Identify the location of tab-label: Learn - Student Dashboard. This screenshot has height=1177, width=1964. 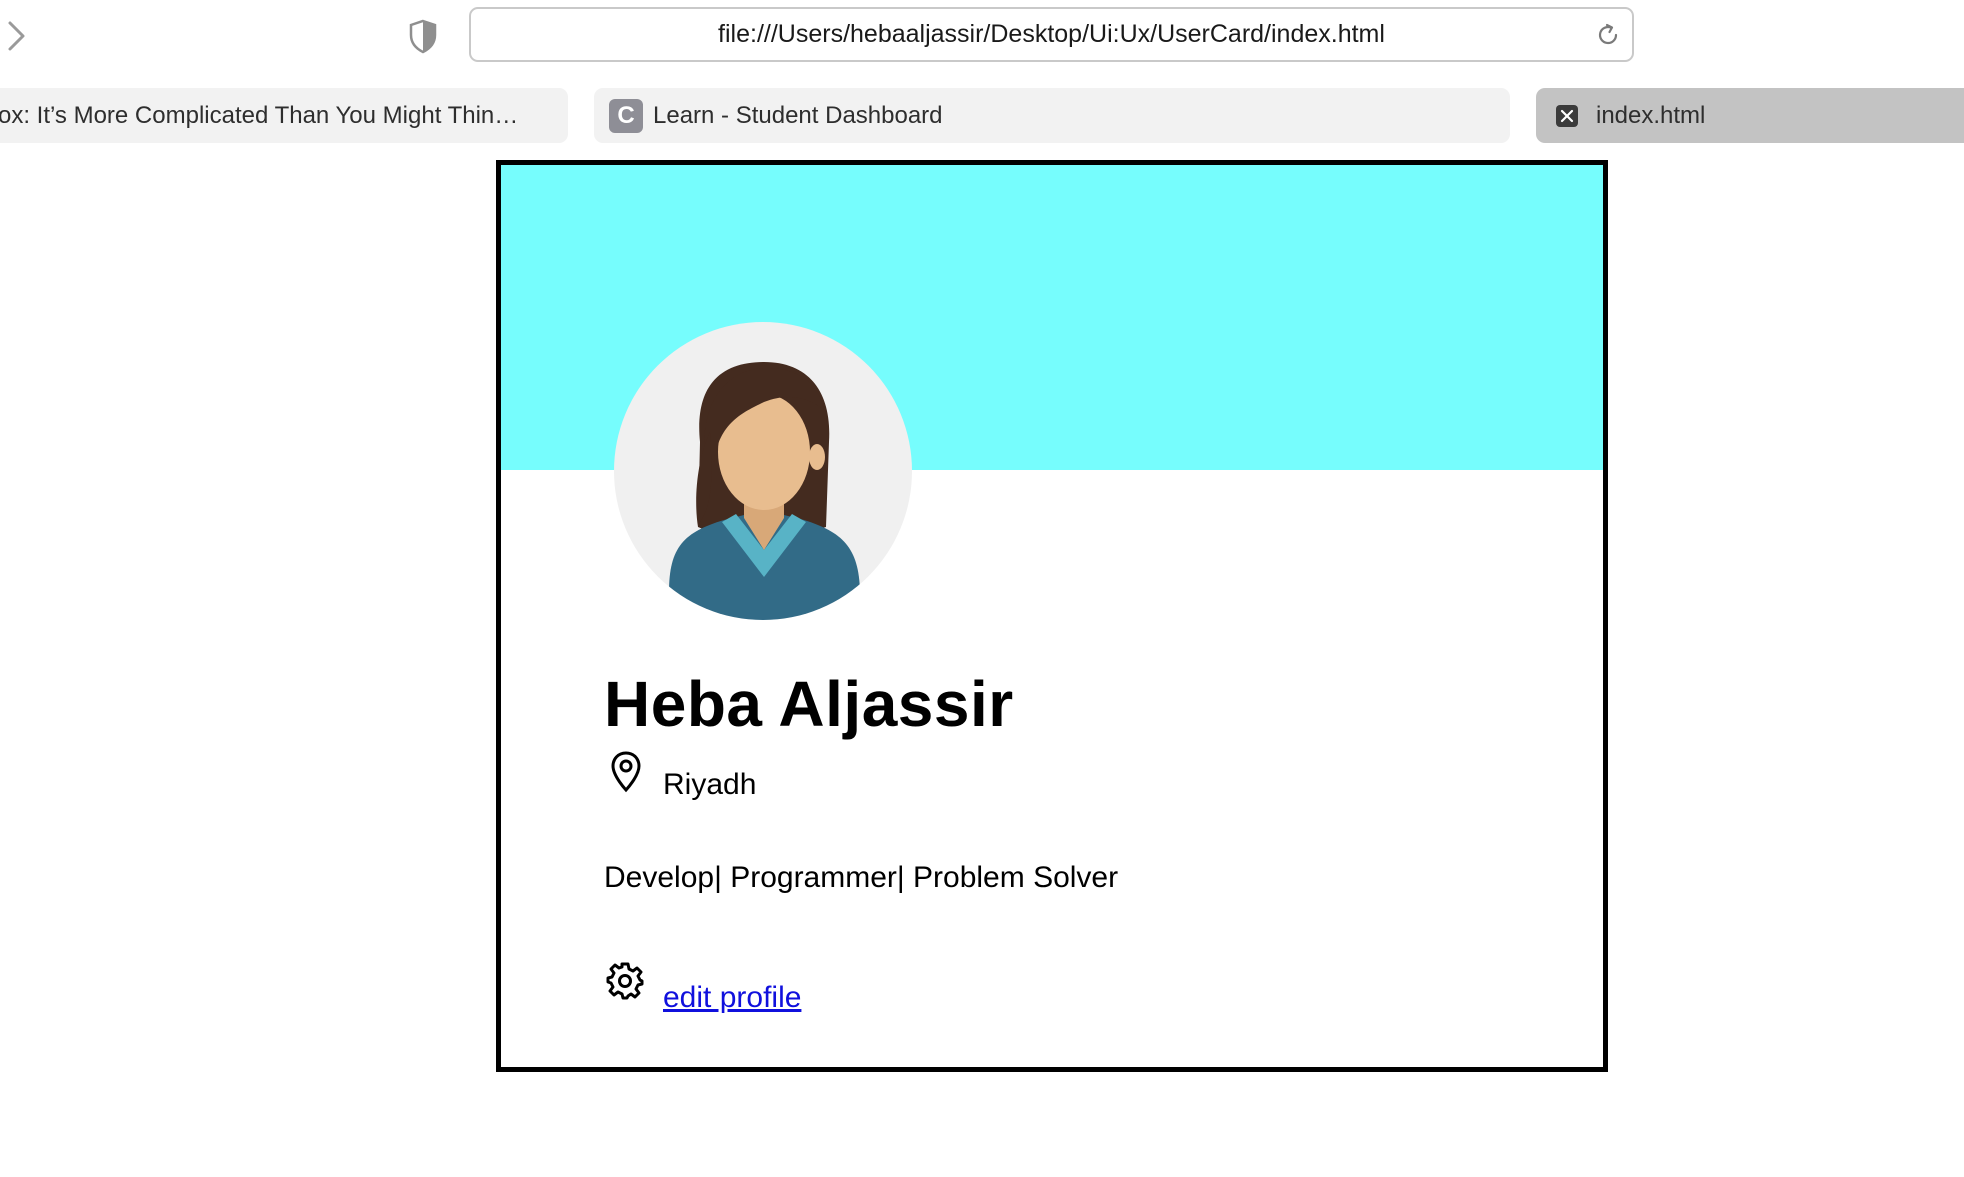
(798, 115).